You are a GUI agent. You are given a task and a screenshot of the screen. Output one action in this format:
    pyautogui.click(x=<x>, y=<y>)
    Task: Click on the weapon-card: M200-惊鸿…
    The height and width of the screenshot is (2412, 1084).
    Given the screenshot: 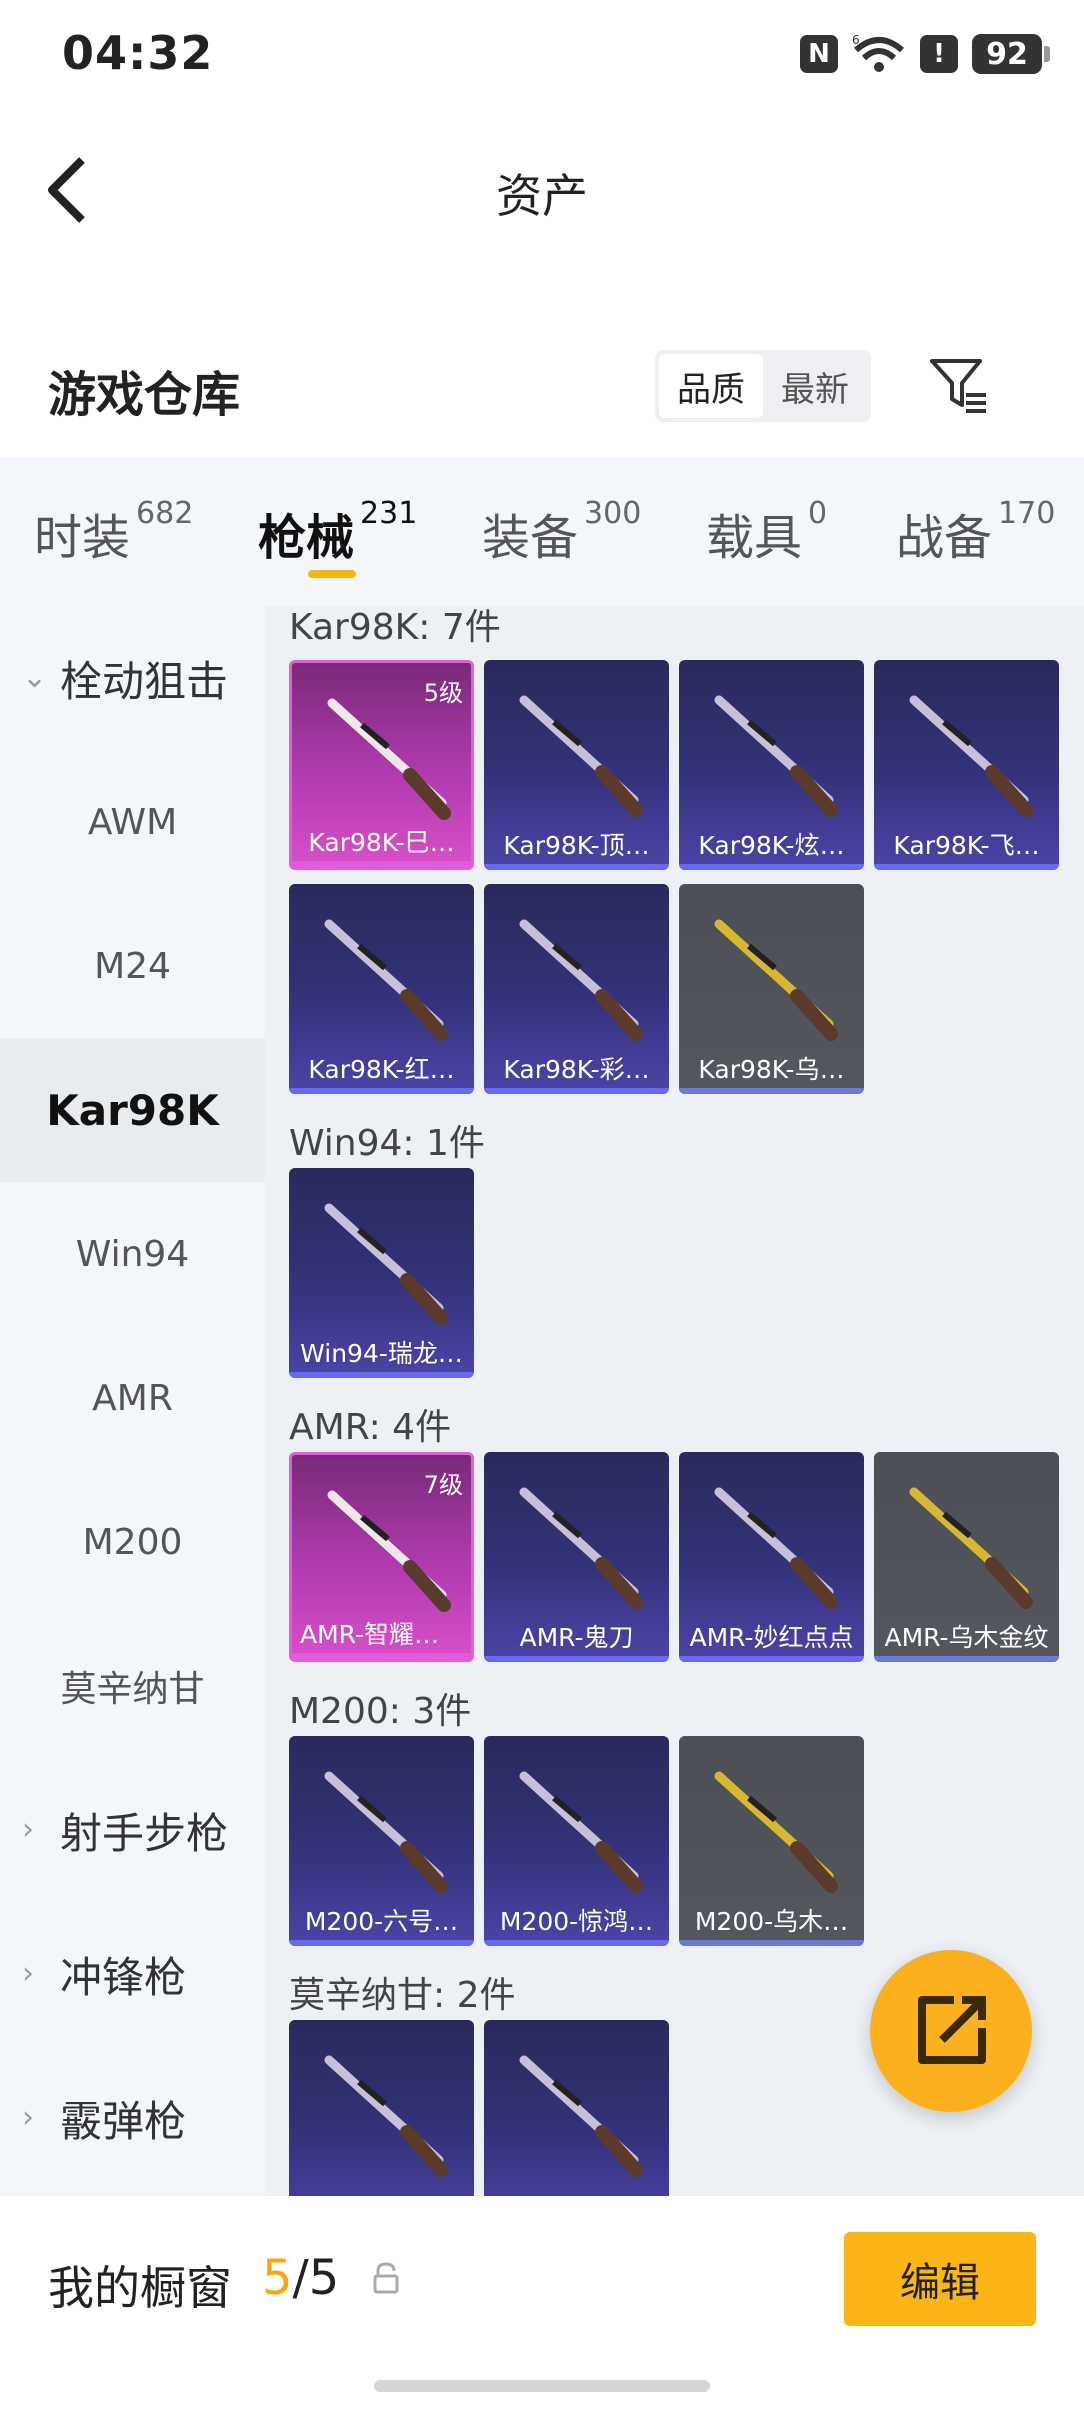 What is the action you would take?
    pyautogui.click(x=576, y=1841)
    